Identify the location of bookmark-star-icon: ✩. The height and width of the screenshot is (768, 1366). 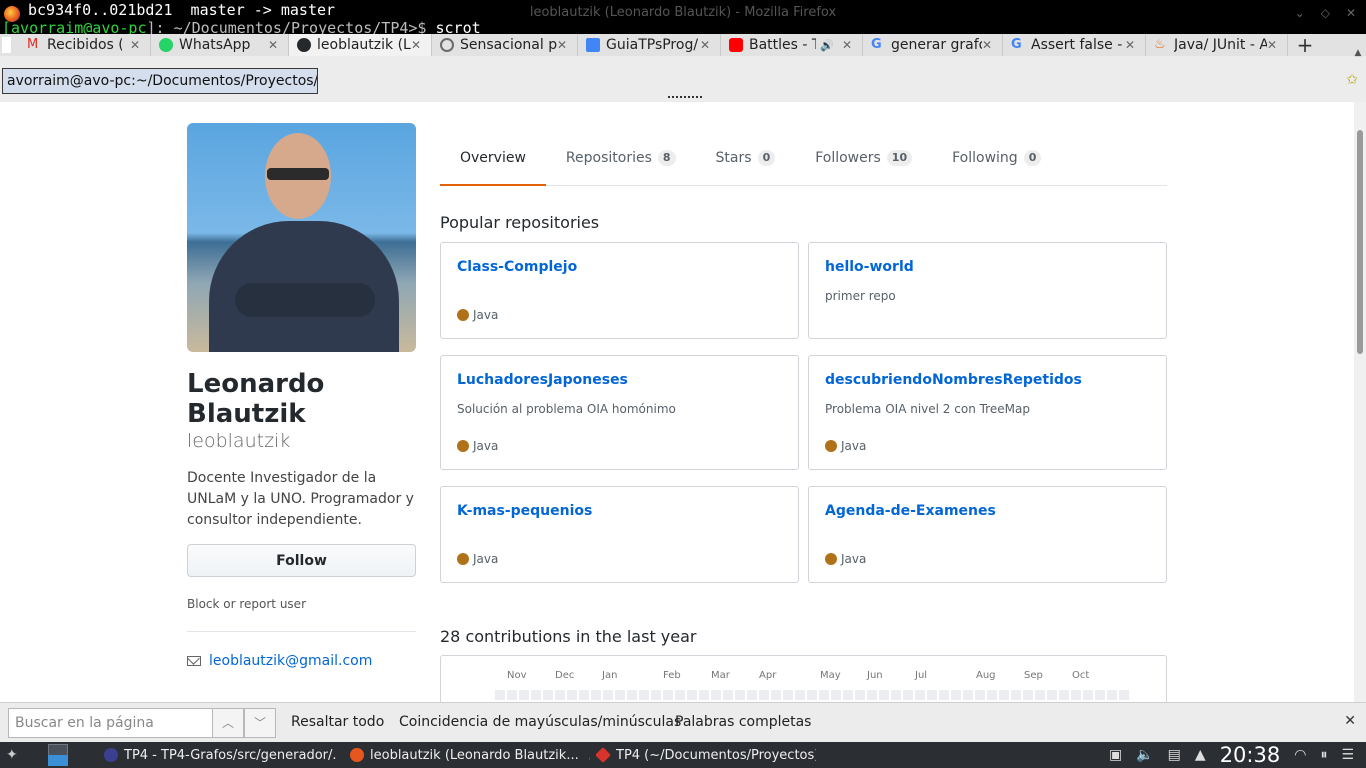
(1352, 80).